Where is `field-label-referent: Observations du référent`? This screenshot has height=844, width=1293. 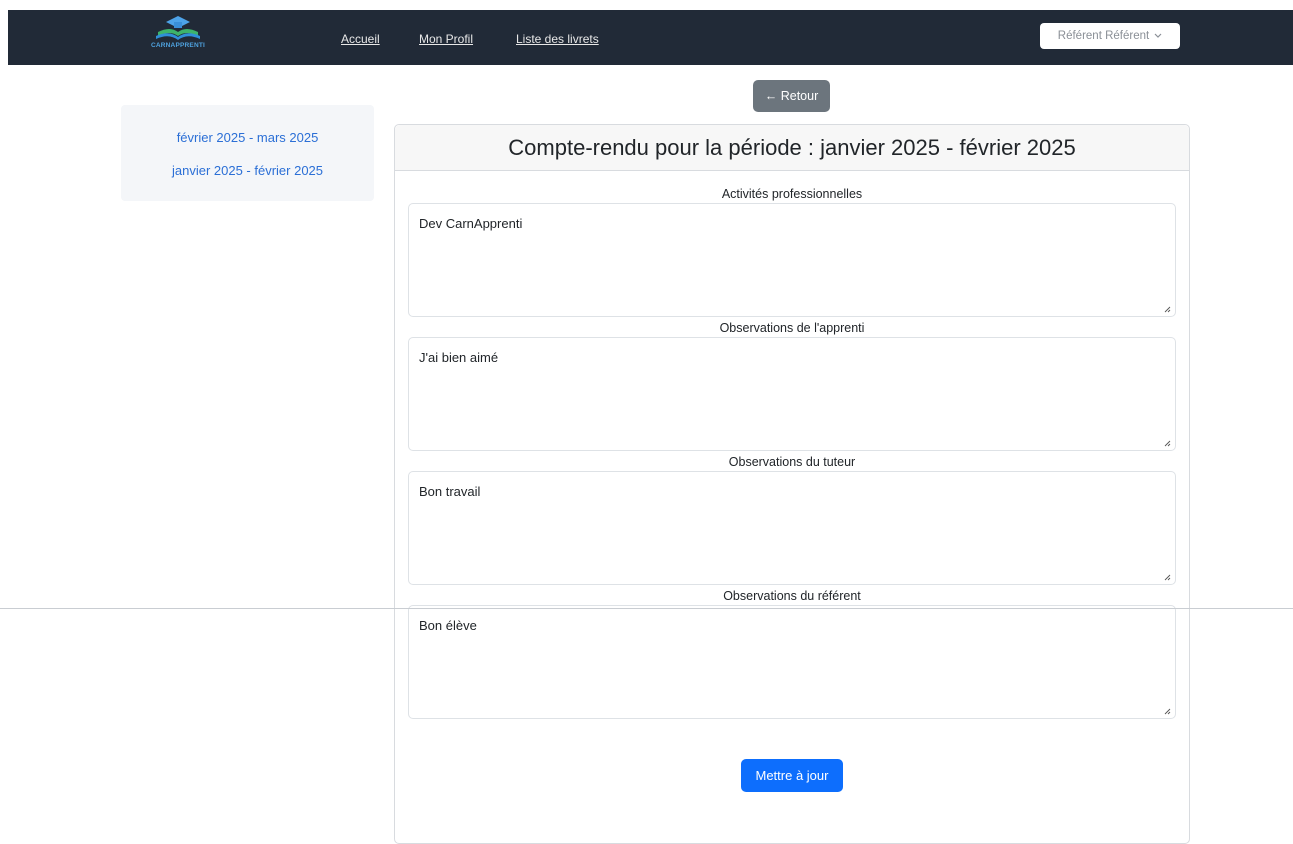 field-label-referent: Observations du référent is located at coordinates (792, 596).